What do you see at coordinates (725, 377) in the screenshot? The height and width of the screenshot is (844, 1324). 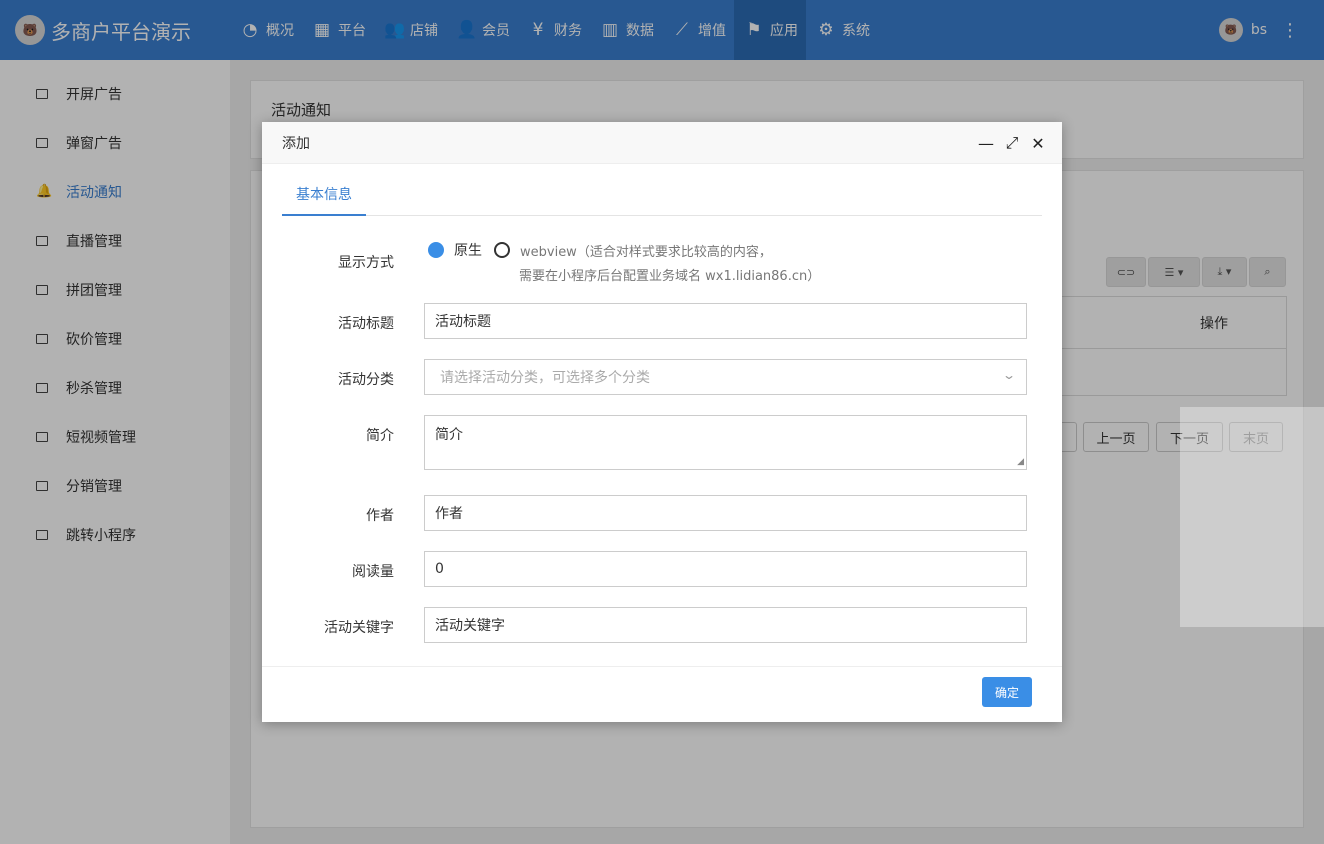 I see `category-select: 请选择活动分类，可选择多个分类 ⌄` at bounding box center [725, 377].